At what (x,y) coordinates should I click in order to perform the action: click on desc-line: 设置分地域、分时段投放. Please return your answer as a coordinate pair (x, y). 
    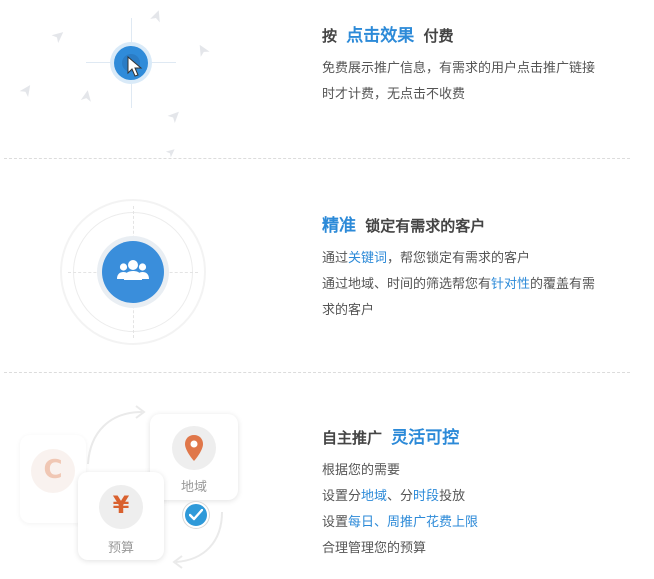
    Looking at the image, I should click on (394, 496).